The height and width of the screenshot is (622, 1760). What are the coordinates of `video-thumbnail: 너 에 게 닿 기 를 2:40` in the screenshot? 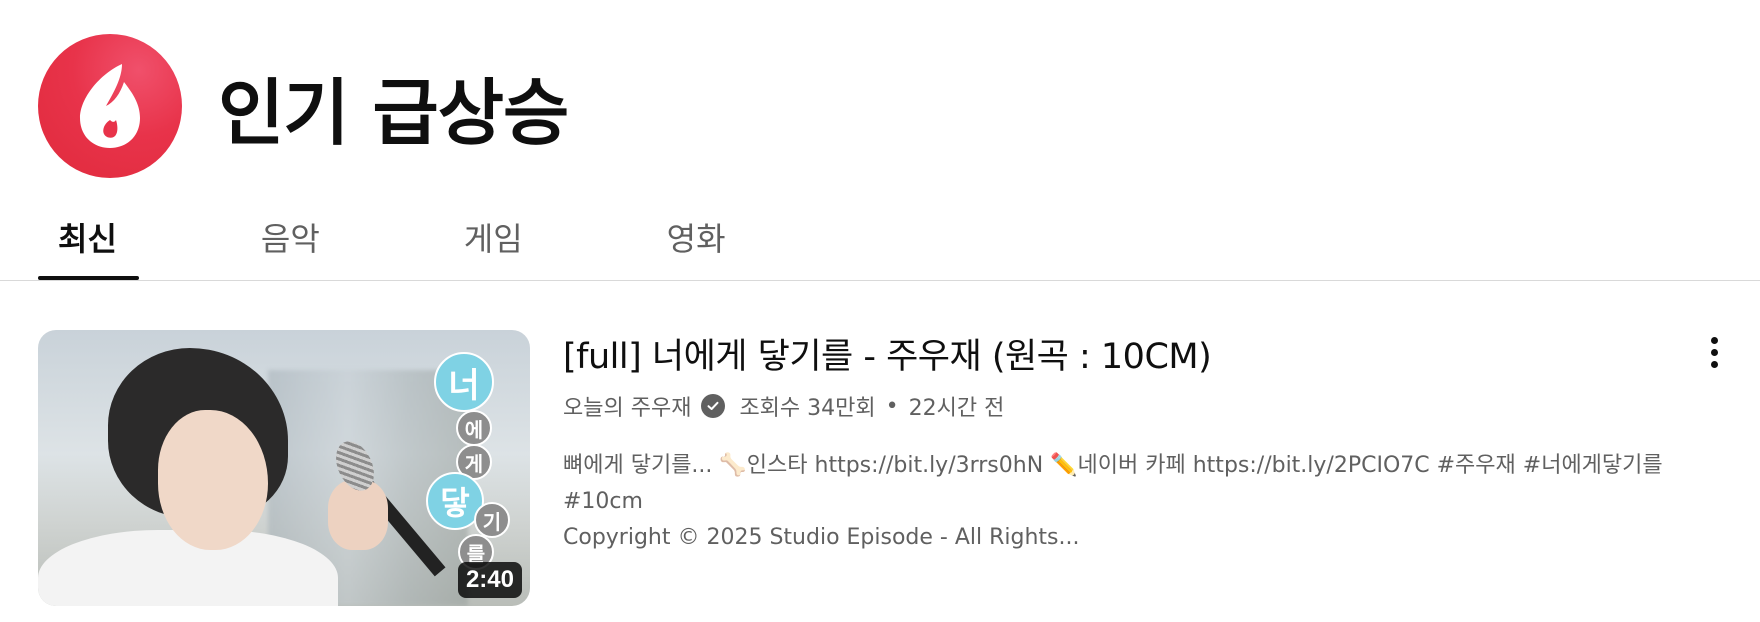 It's located at (284, 468).